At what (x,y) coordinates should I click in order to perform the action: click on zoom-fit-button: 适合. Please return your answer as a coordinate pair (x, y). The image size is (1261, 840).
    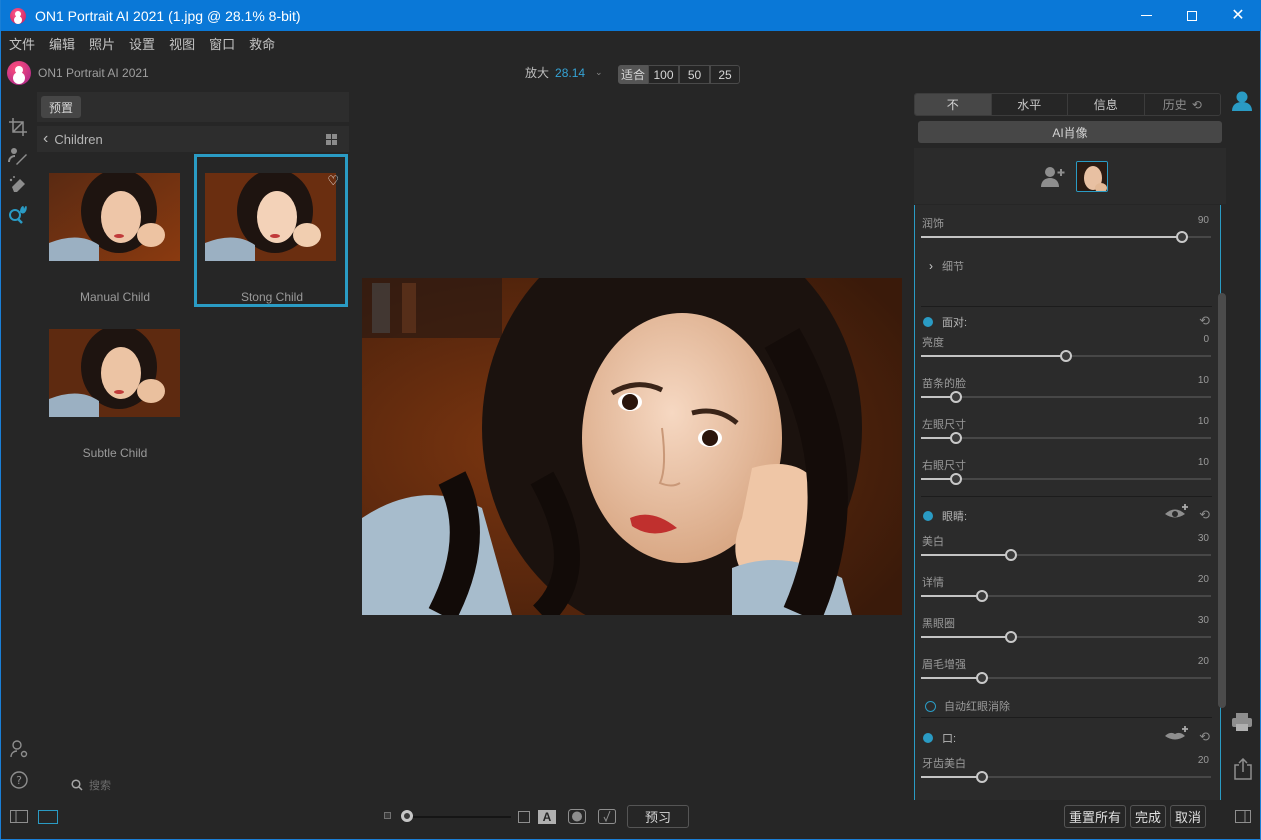
    Looking at the image, I should click on (633, 74).